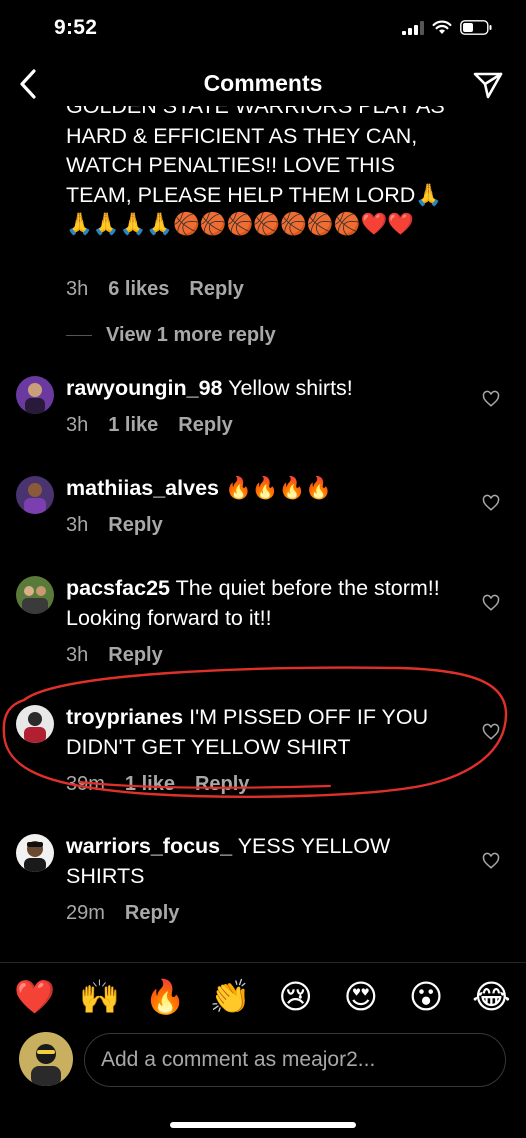  Describe the element at coordinates (230, 997) in the screenshot. I see `emoji-clap-button: 👏` at that location.